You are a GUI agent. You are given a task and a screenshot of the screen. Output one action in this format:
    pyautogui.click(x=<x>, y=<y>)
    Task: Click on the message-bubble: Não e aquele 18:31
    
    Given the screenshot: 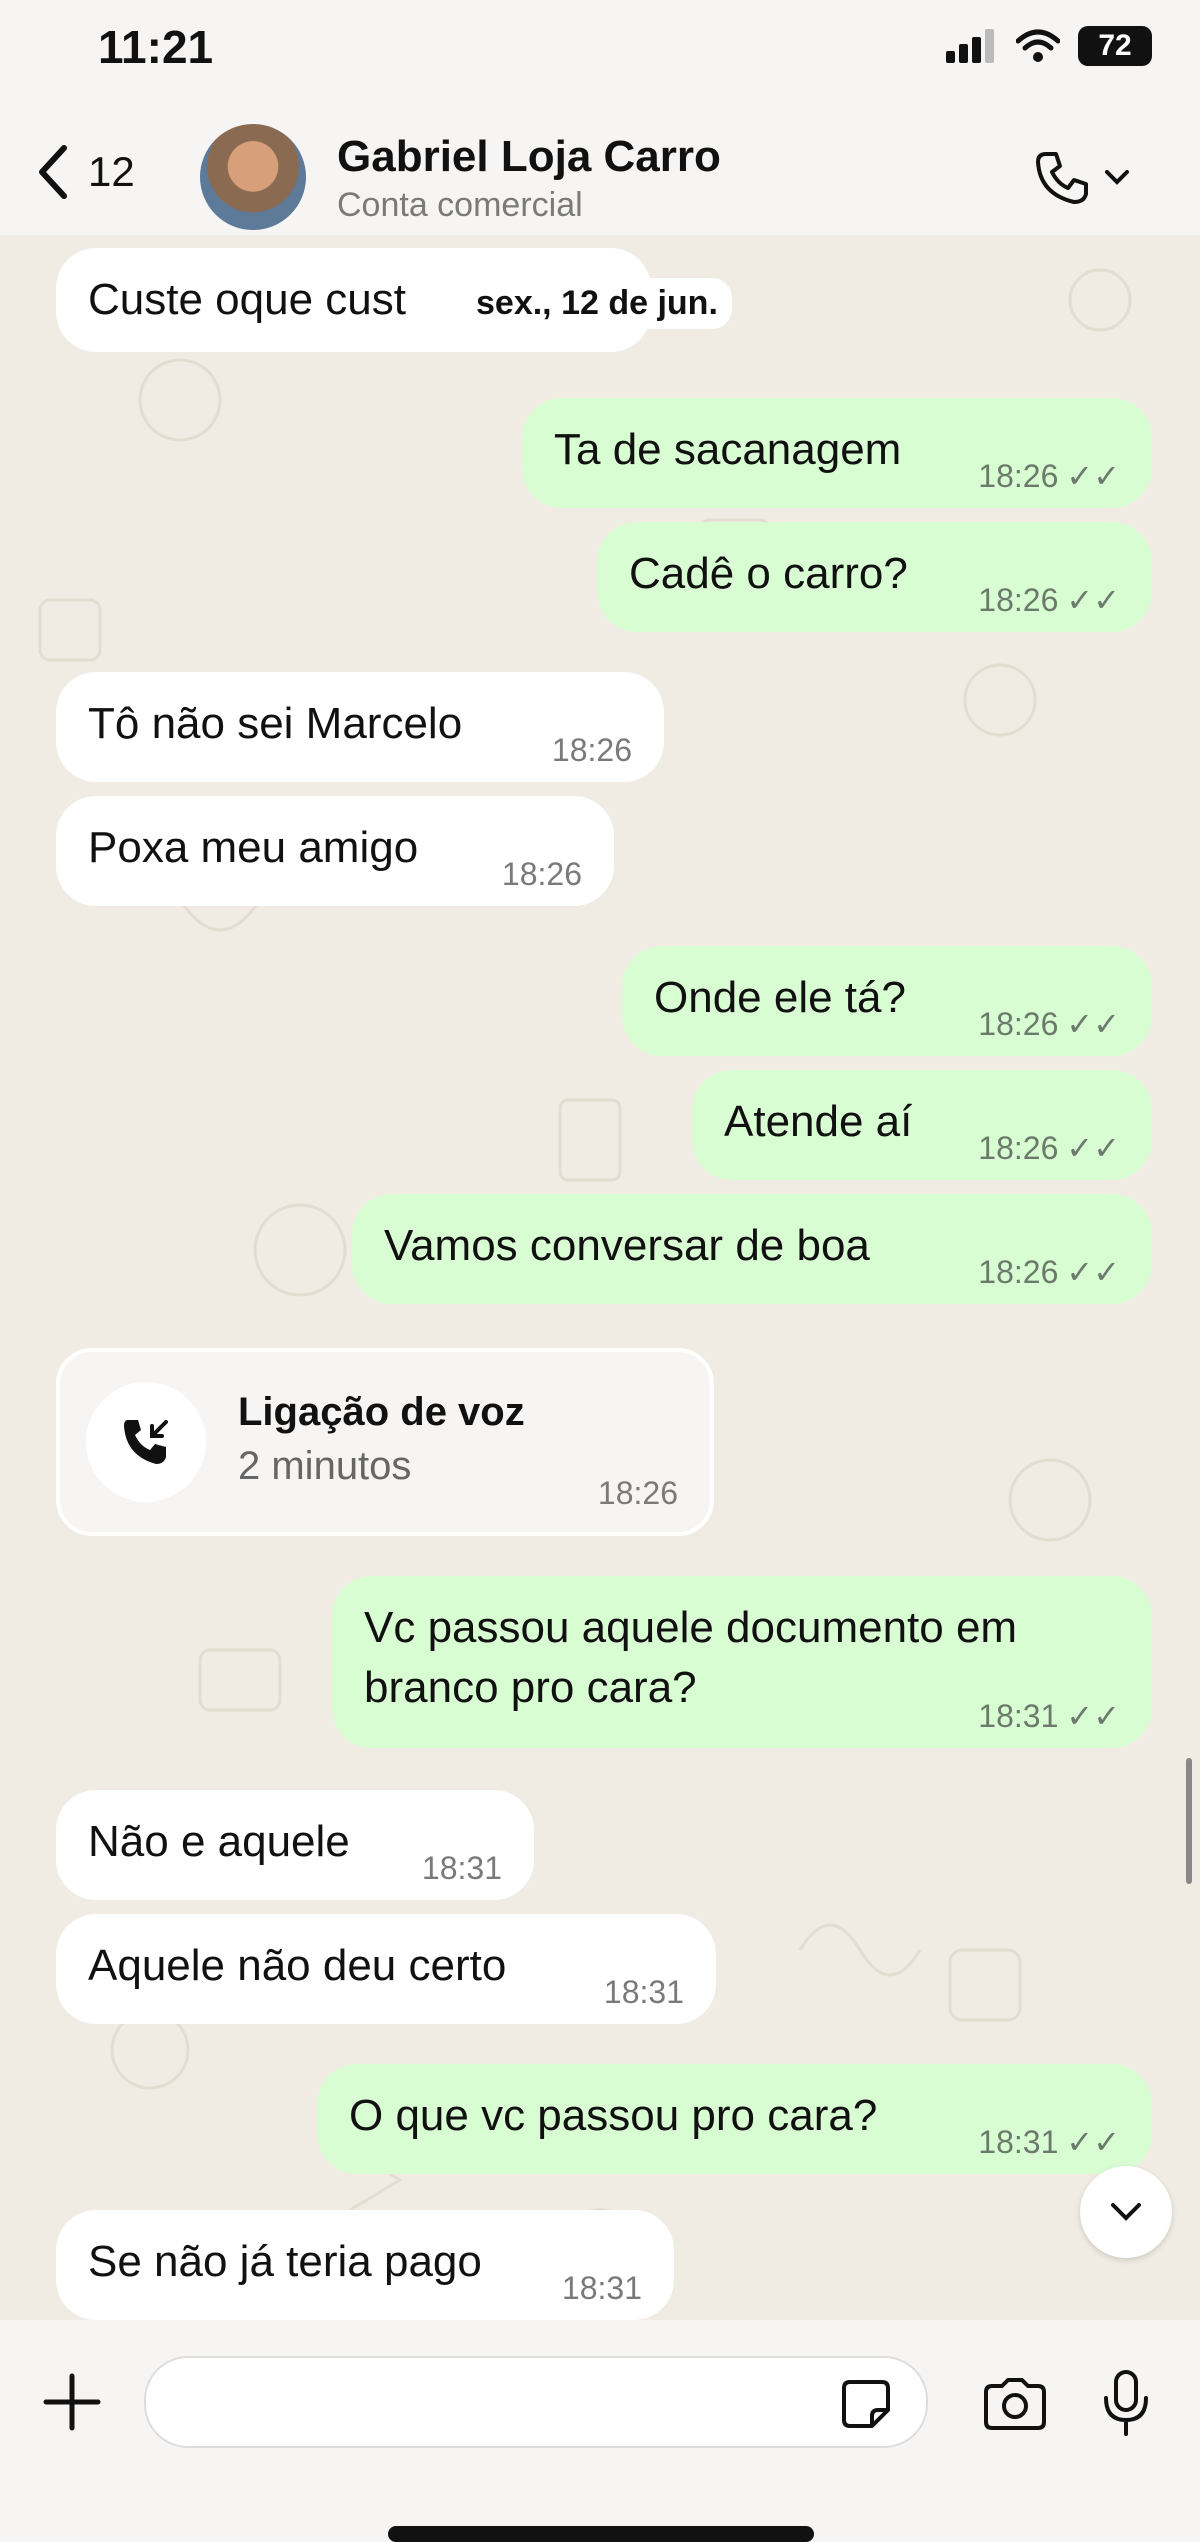 What is the action you would take?
    pyautogui.click(x=295, y=1845)
    